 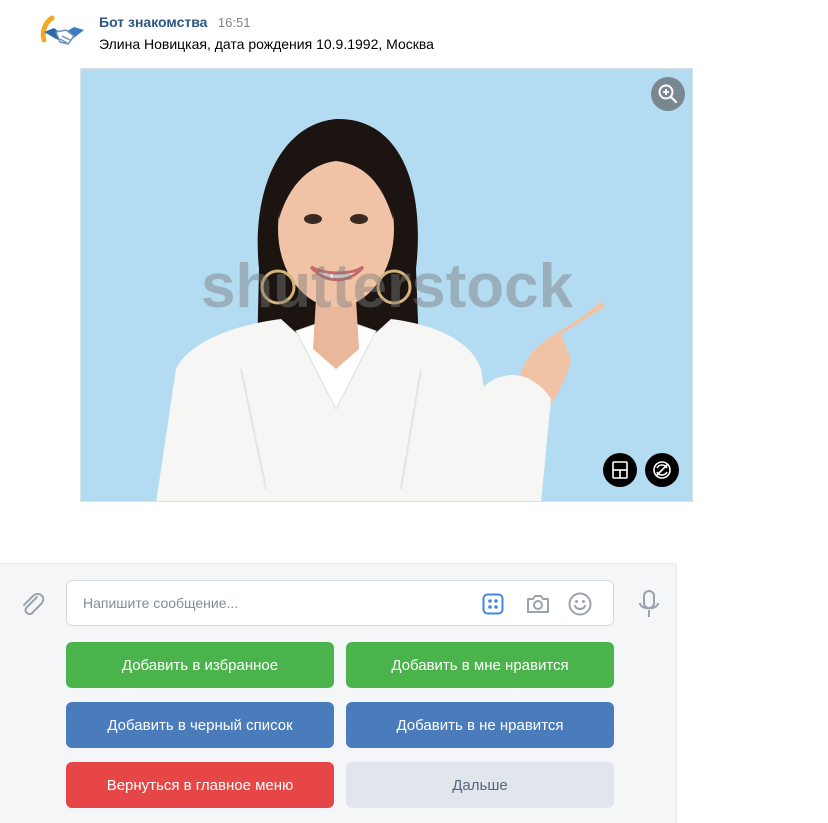 I want to click on no-rotate-icon, so click(x=662, y=470).